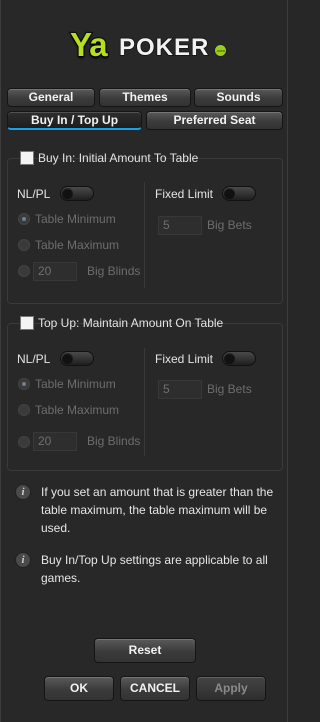 This screenshot has width=320, height=722. What do you see at coordinates (24, 219) in the screenshot?
I see `buy-in-table-minimum-radio` at bounding box center [24, 219].